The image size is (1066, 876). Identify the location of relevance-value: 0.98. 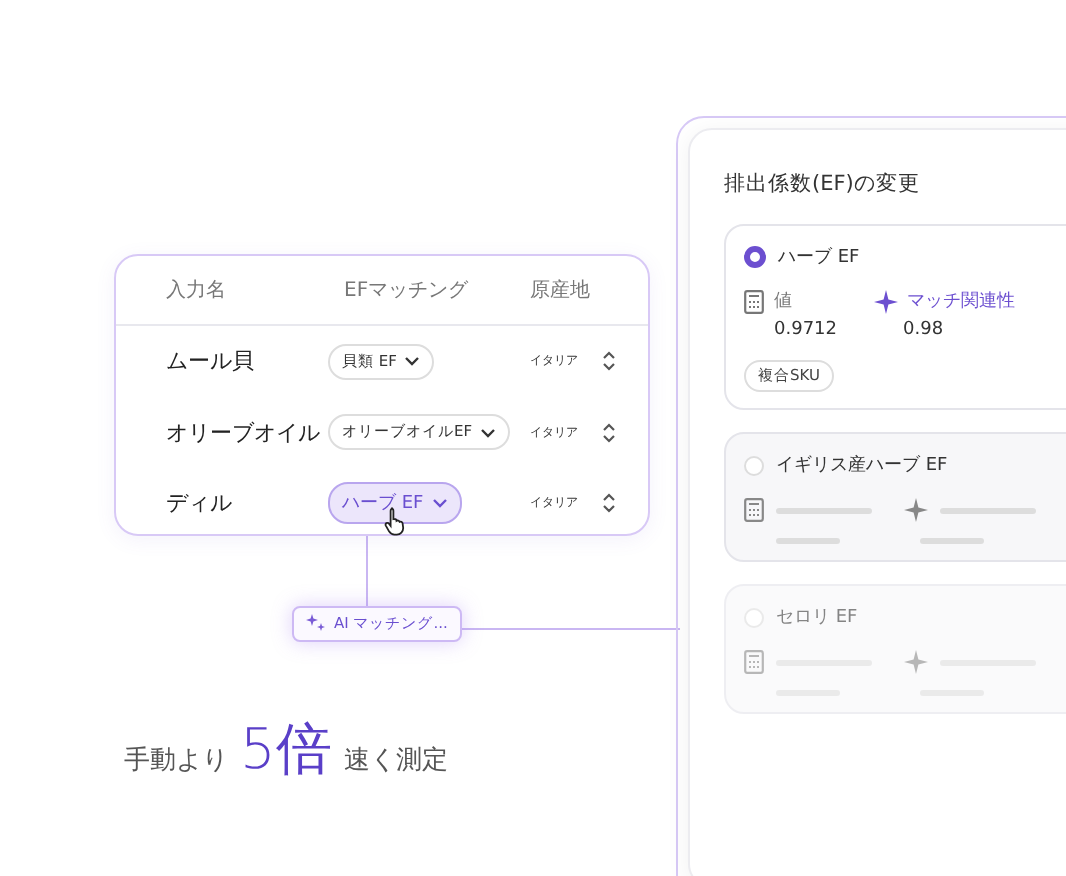
(923, 330).